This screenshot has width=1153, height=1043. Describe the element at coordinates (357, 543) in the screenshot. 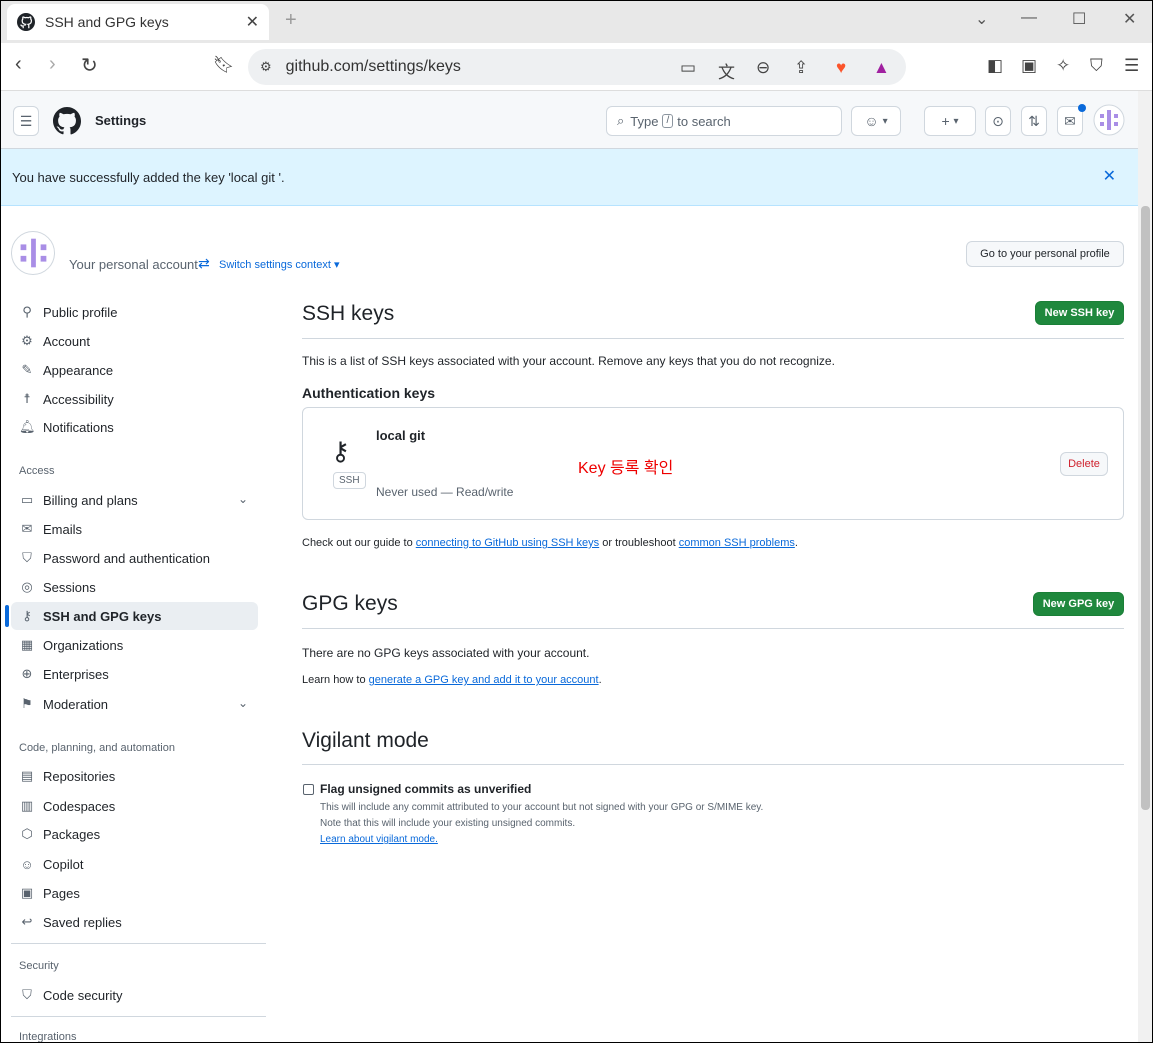

I see `guide-prefix: Check out our guide to` at that location.